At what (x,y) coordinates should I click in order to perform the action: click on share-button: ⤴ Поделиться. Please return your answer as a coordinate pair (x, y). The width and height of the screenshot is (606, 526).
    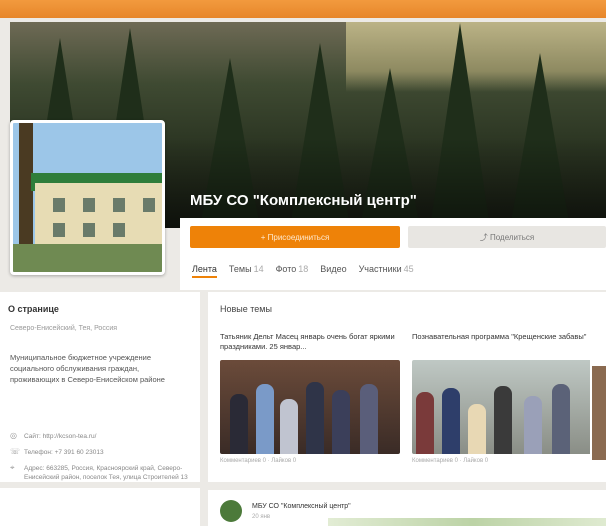
    Looking at the image, I should click on (507, 237).